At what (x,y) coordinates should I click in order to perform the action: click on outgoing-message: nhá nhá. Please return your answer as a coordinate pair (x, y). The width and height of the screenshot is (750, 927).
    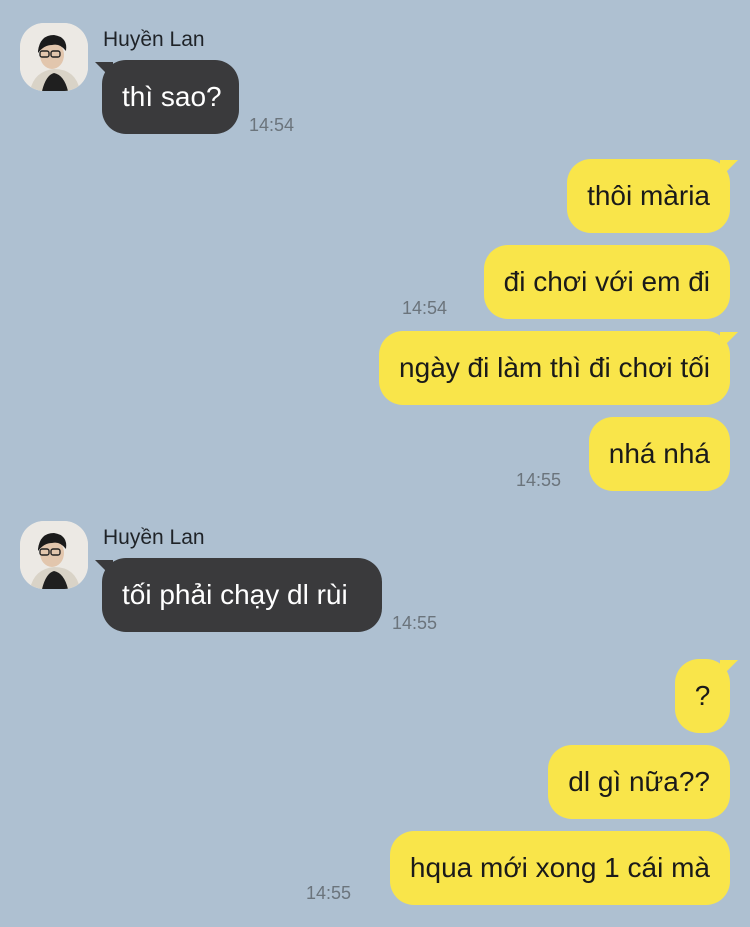
    Looking at the image, I should click on (659, 454).